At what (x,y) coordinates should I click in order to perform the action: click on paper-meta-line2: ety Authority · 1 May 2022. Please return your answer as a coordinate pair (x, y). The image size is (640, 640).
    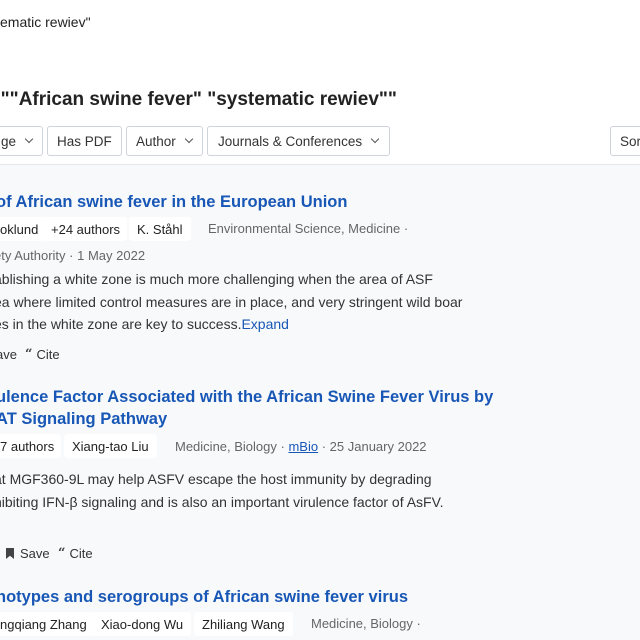
    Looking at the image, I should click on (72, 255).